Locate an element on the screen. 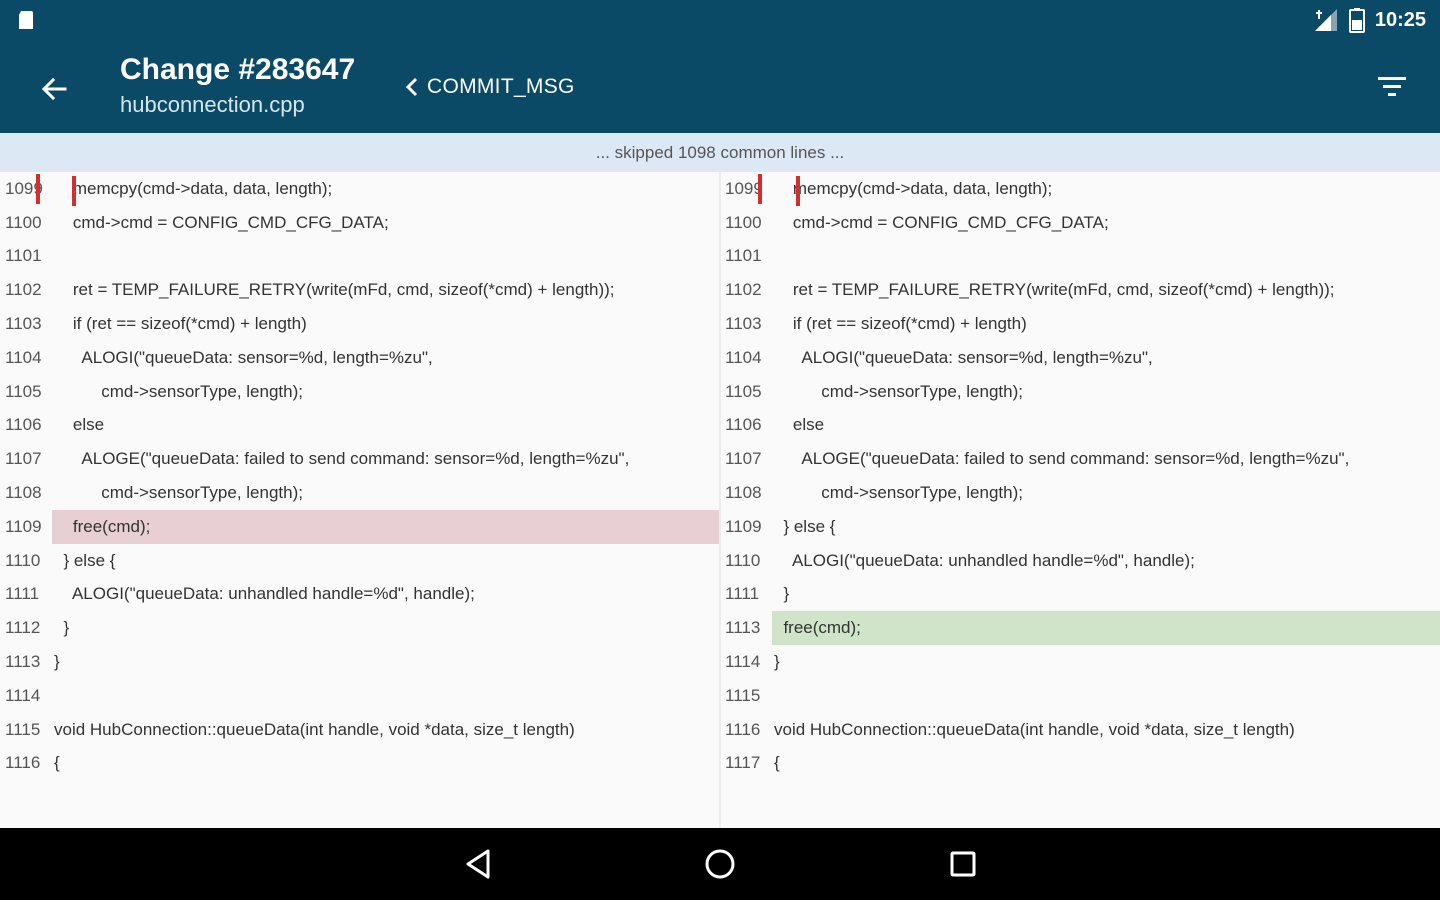  previous-file-button: COMMIT_MSG is located at coordinates (490, 87).